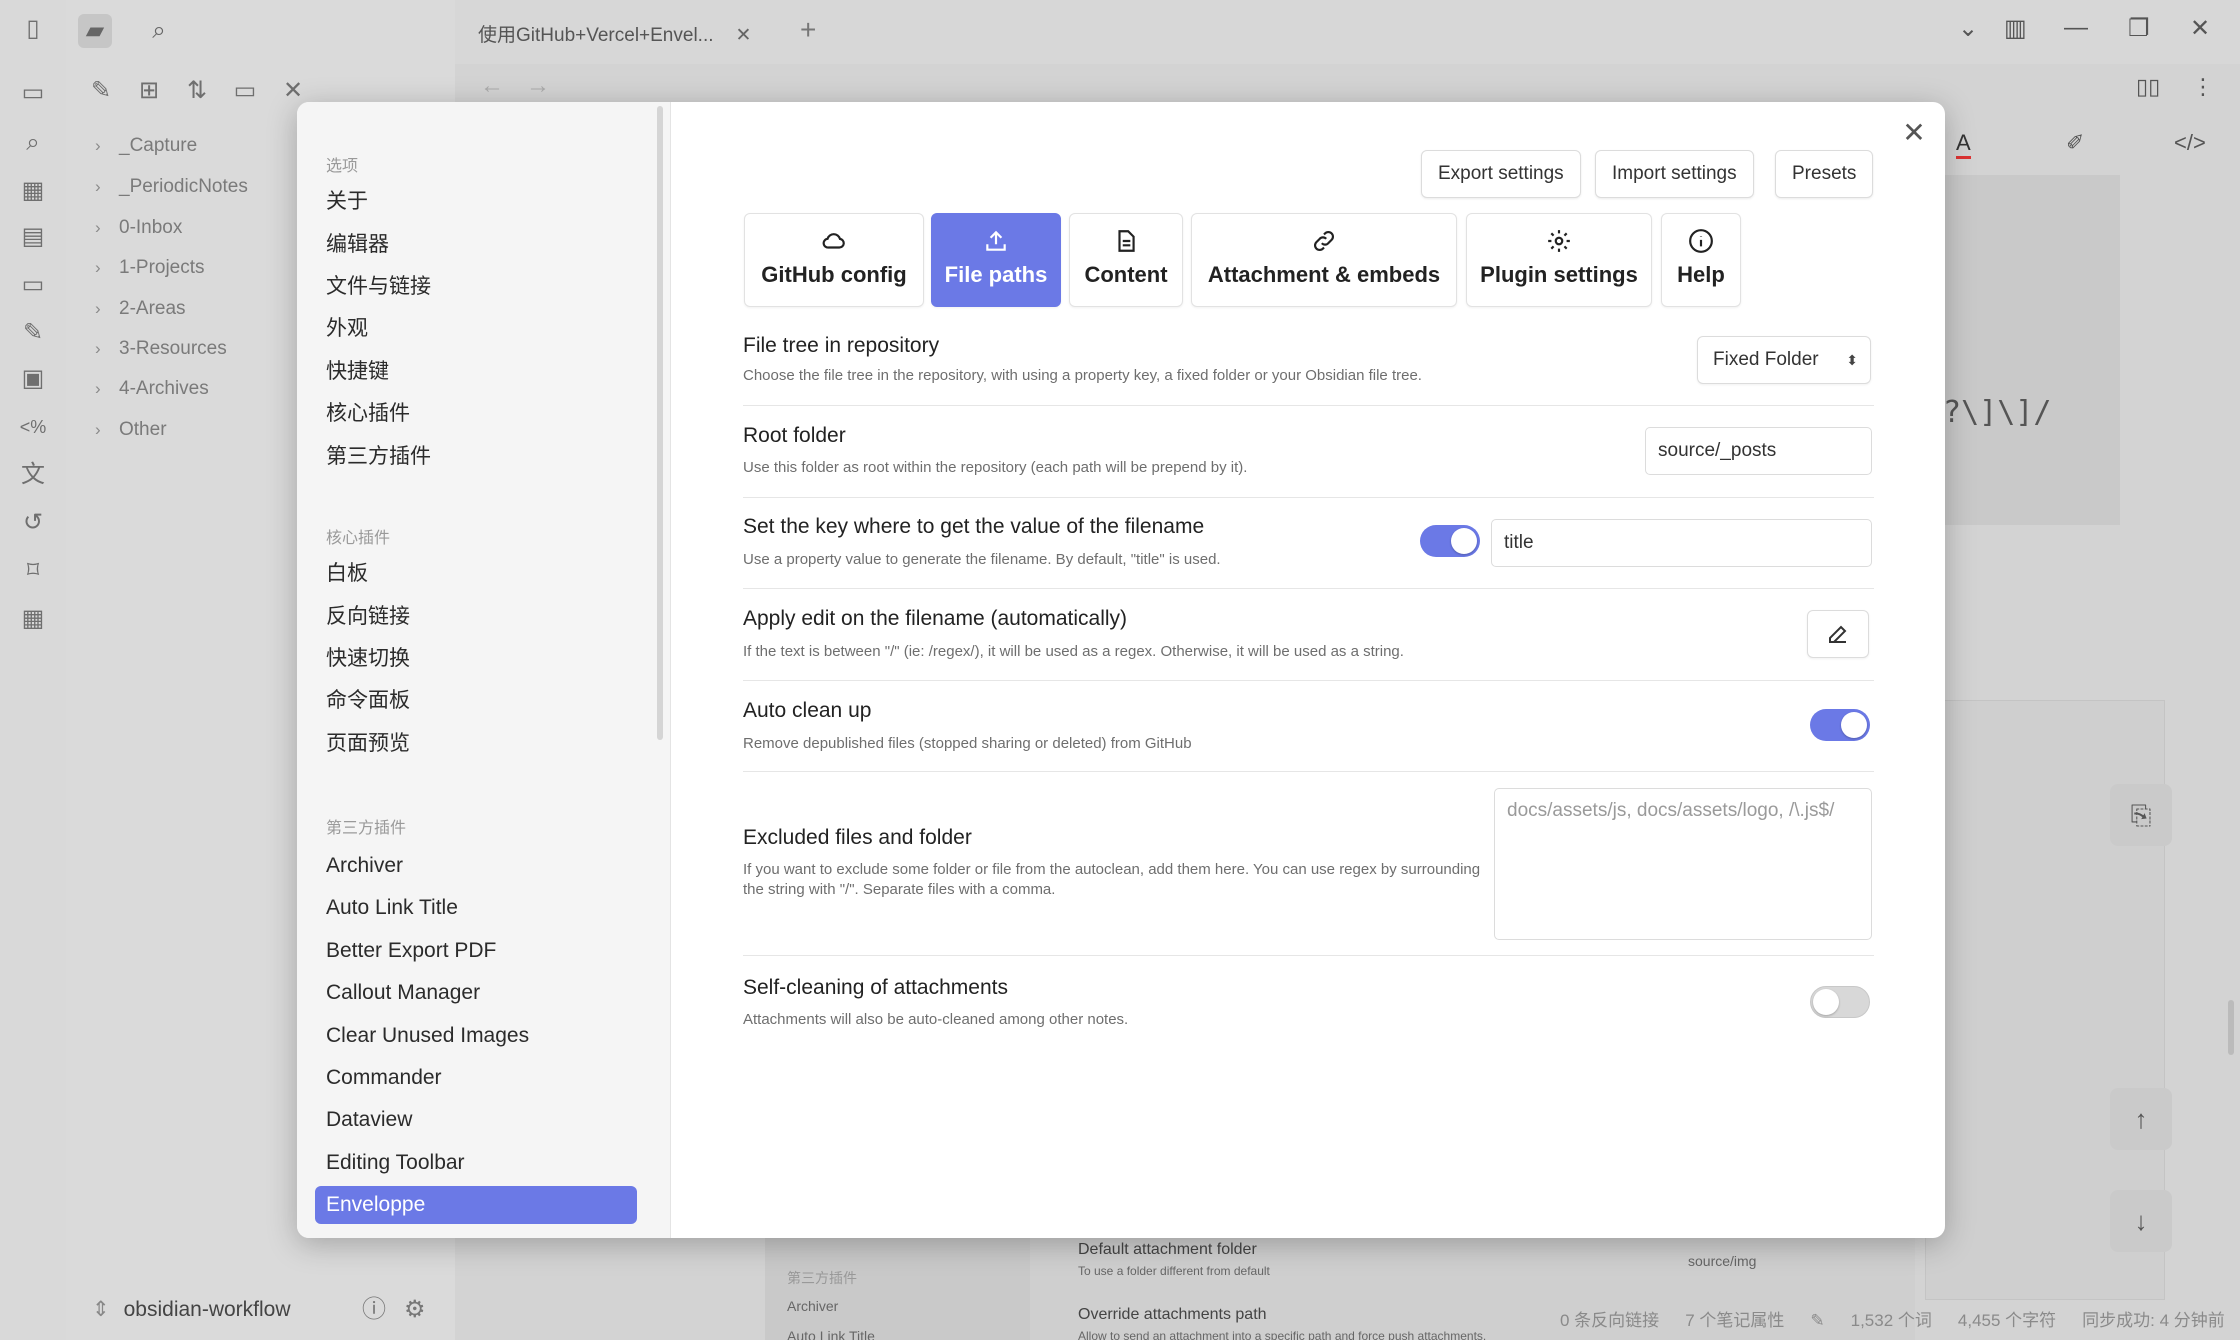  Describe the element at coordinates (2076, 28) in the screenshot. I see `minimize-icon: —` at that location.